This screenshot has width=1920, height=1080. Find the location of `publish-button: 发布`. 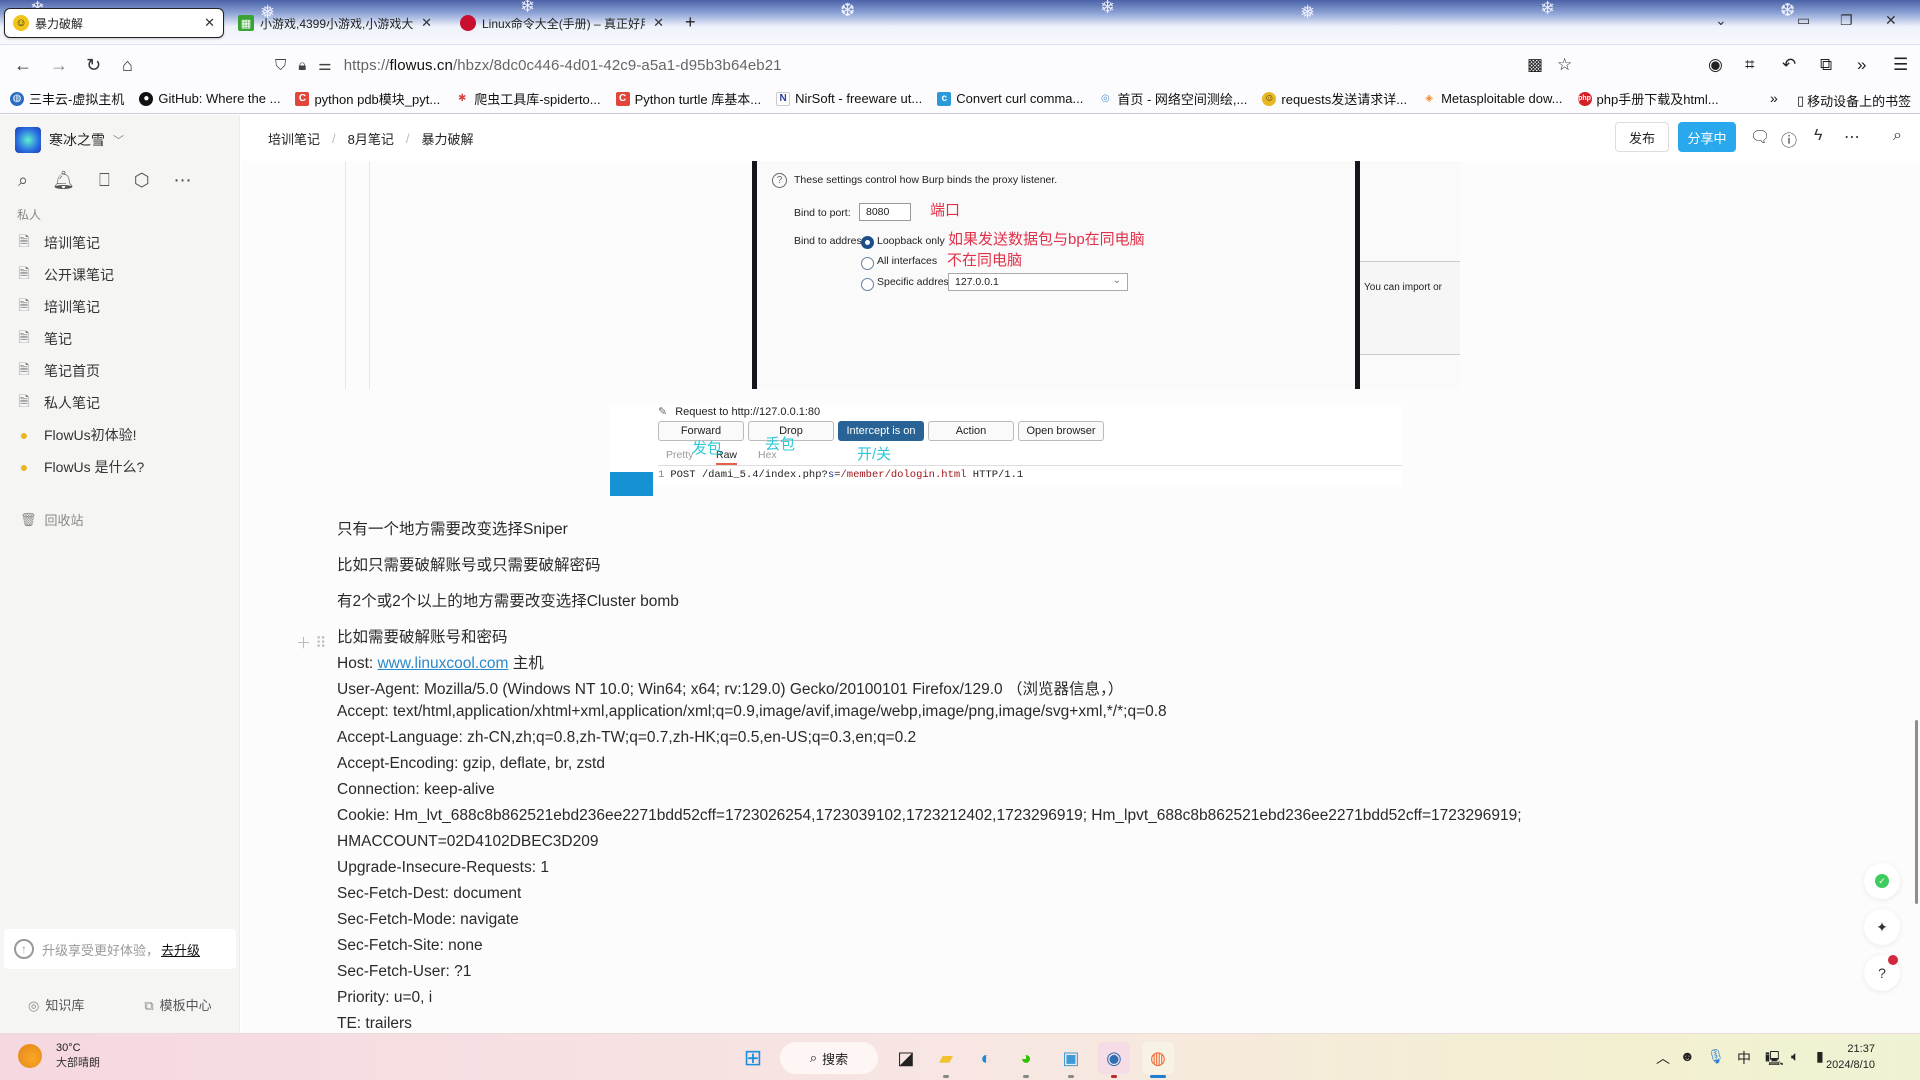

publish-button: 发布 is located at coordinates (1642, 137).